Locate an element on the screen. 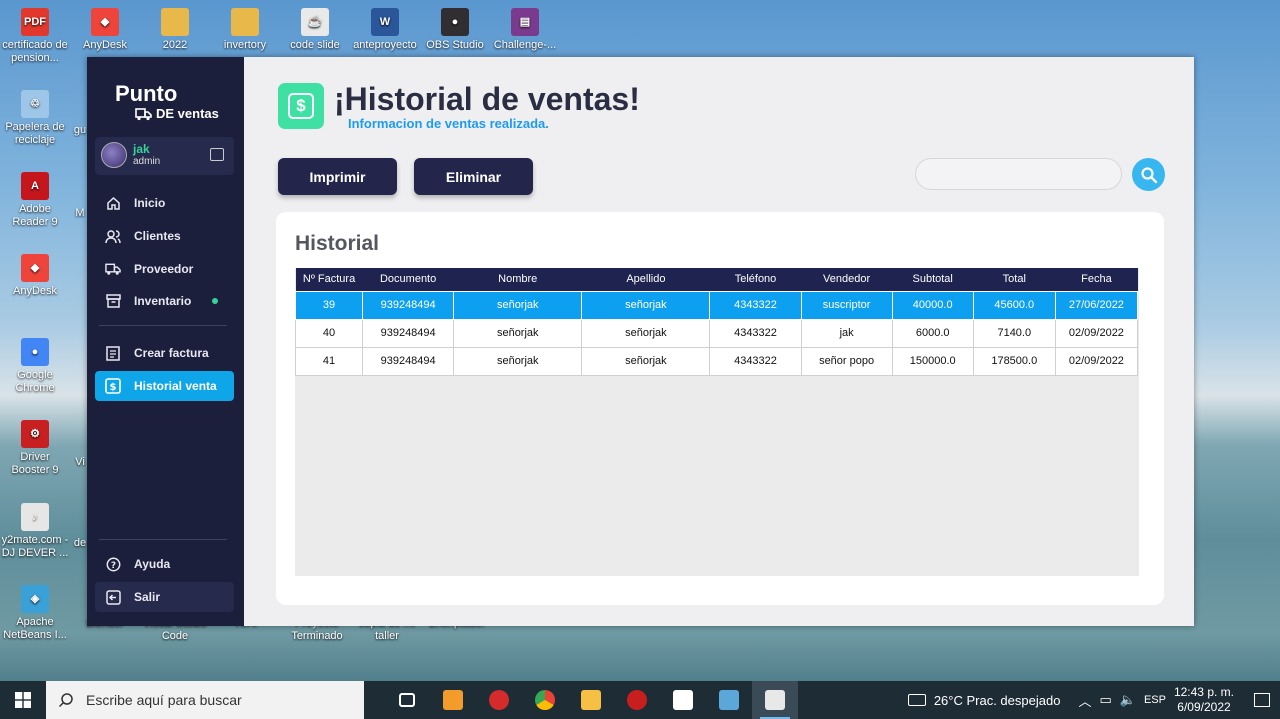 This screenshot has width=1280, height=719. taskbar-twitch is located at coordinates (683, 700).